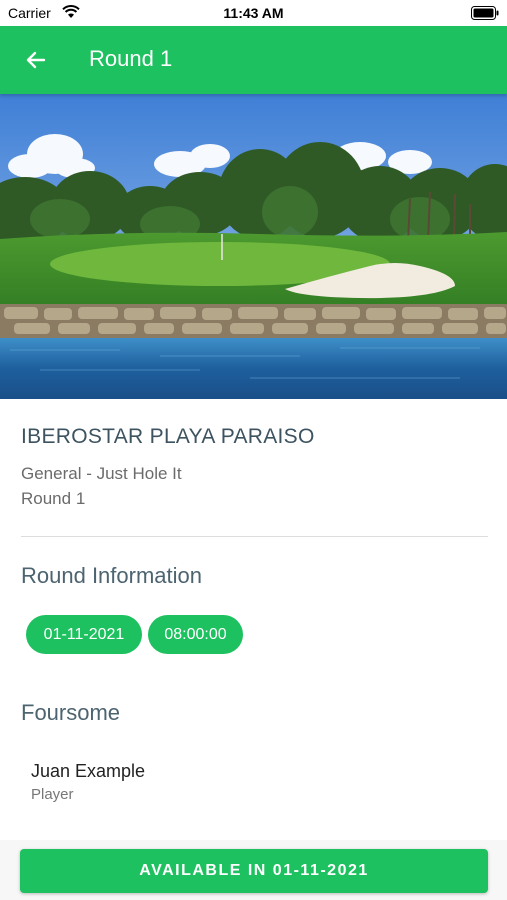  Describe the element at coordinates (111, 575) in the screenshot. I see `round-information-heading: Round Information` at that location.